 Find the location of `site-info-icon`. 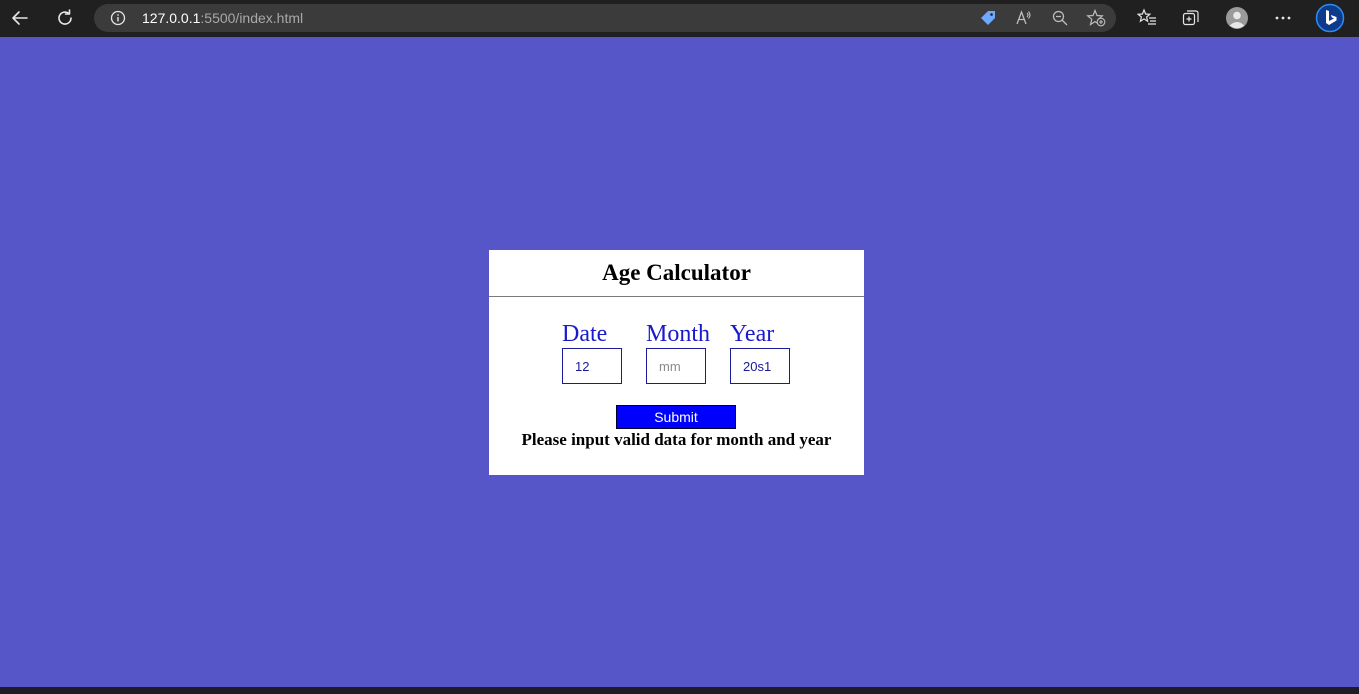

site-info-icon is located at coordinates (118, 18).